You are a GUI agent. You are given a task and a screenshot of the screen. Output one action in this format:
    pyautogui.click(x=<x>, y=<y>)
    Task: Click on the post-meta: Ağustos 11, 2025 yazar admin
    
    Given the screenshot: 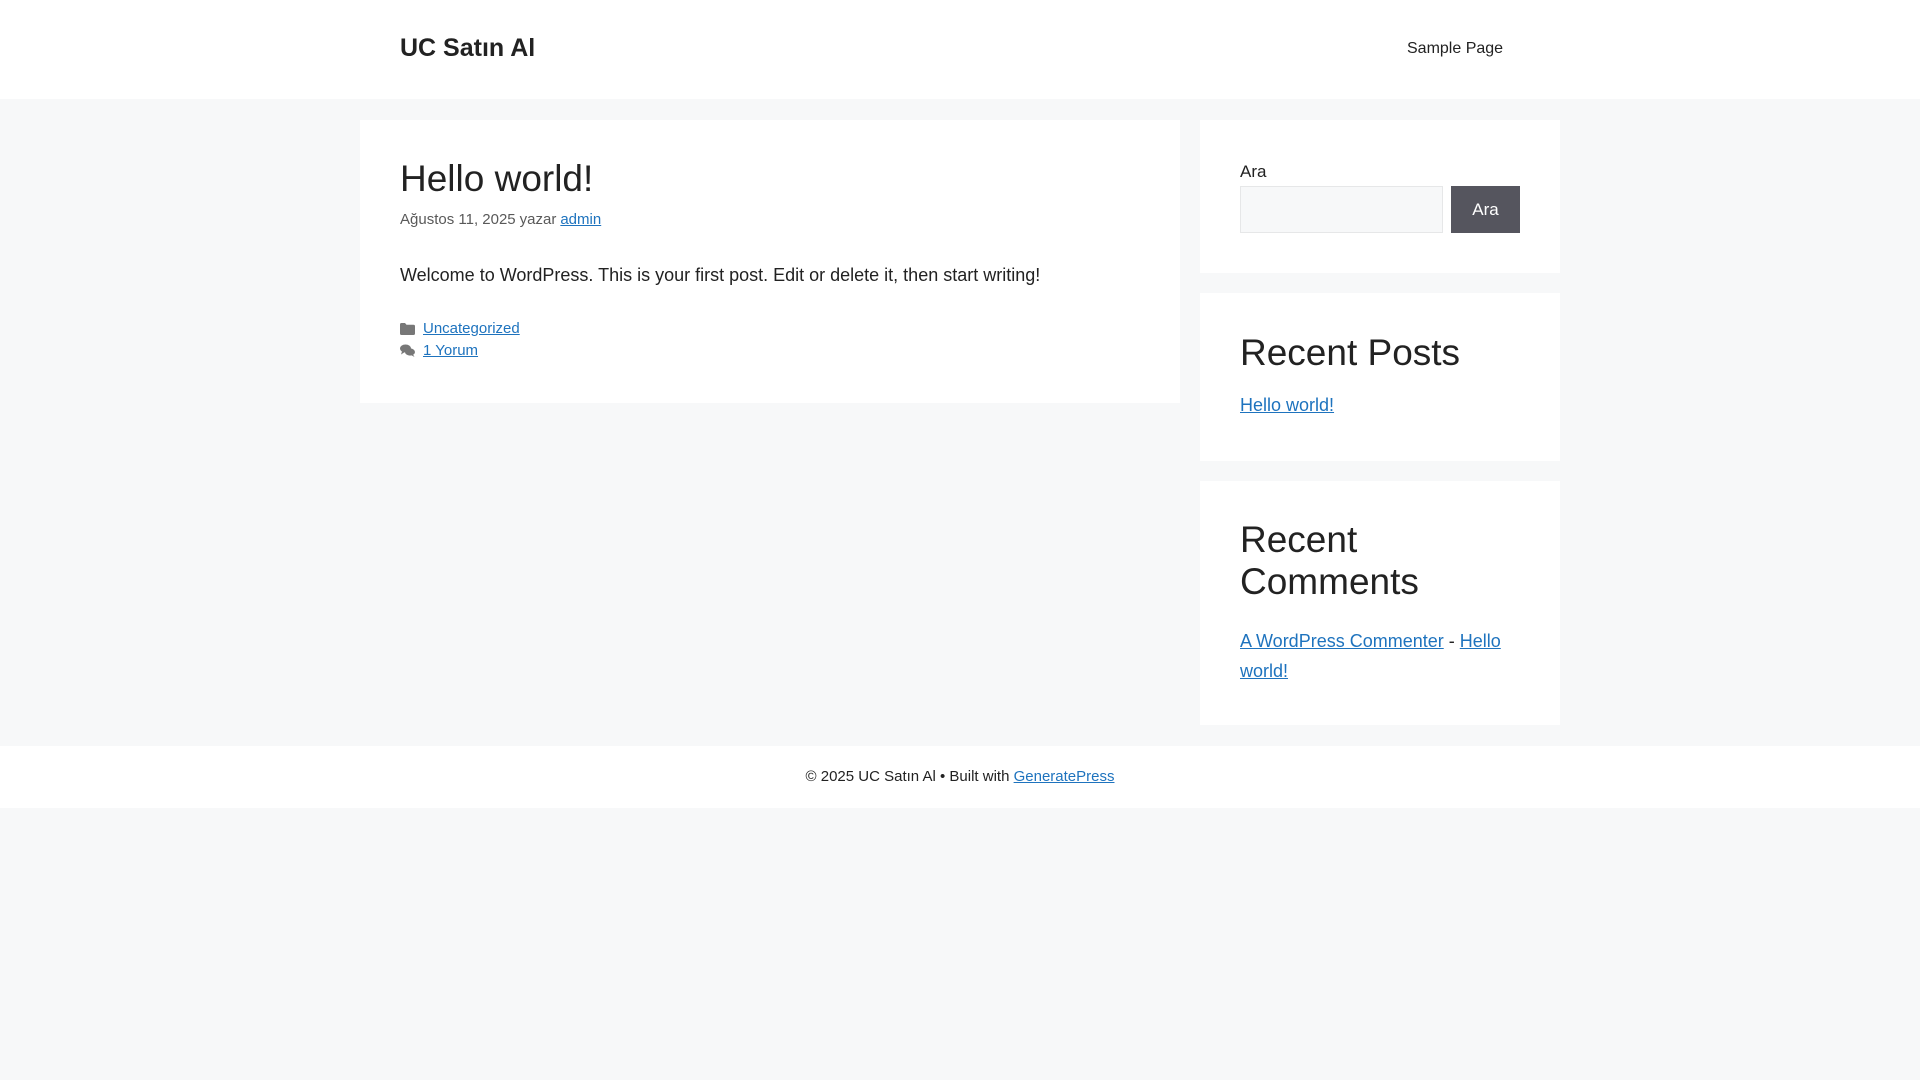 What is the action you would take?
    pyautogui.click(x=500, y=219)
    